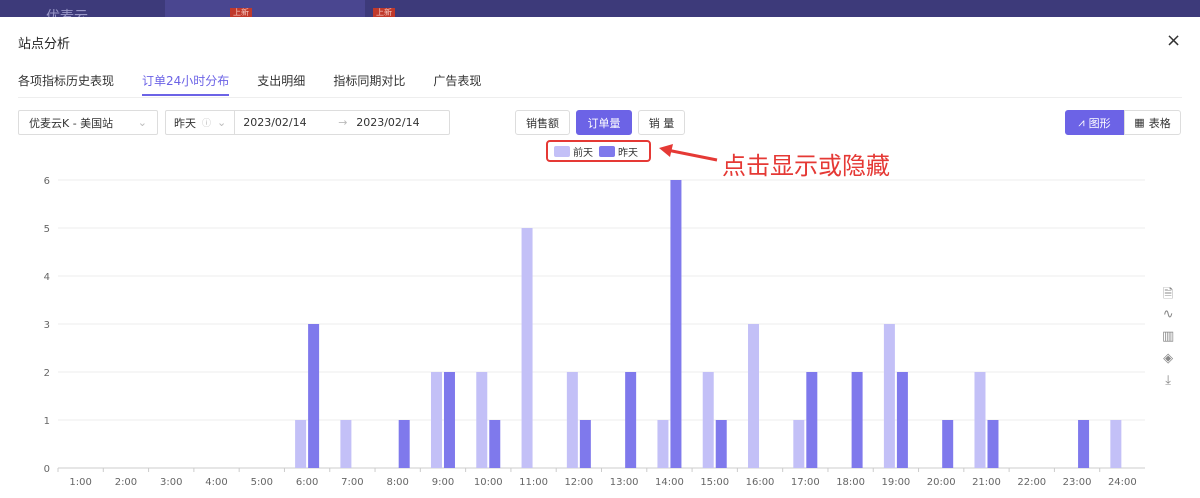  I want to click on table-icon: ▦, so click(1139, 122).